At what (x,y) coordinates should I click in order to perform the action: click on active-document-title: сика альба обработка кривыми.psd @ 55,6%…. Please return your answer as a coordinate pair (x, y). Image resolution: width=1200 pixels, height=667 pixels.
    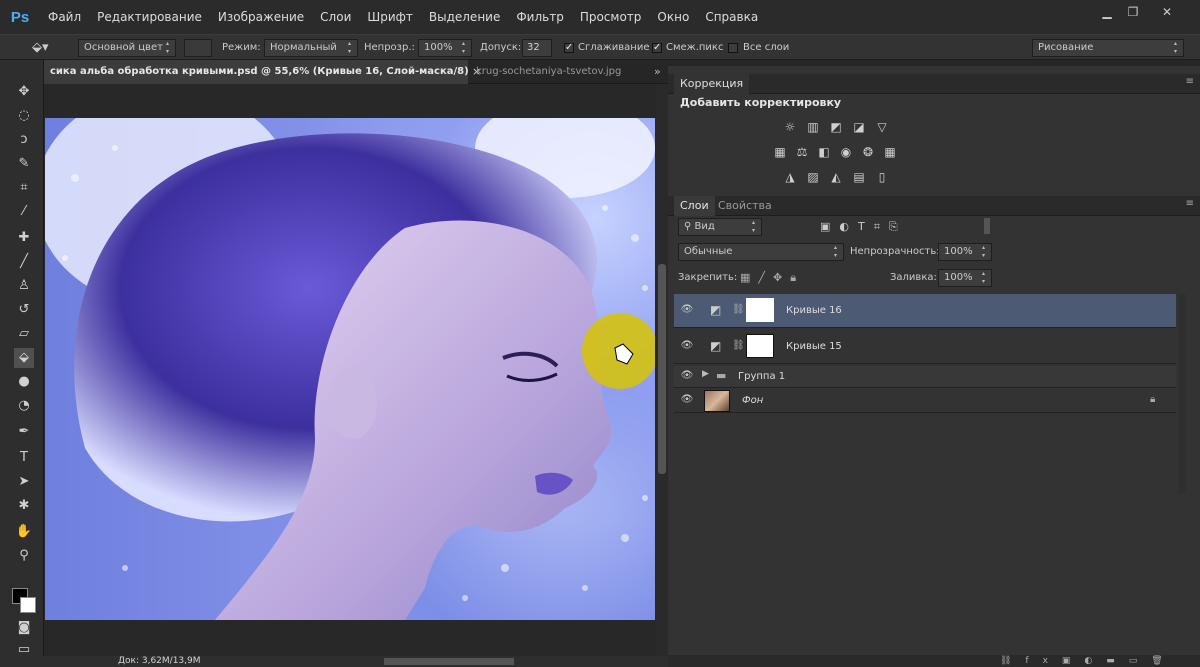
    Looking at the image, I should click on (259, 71).